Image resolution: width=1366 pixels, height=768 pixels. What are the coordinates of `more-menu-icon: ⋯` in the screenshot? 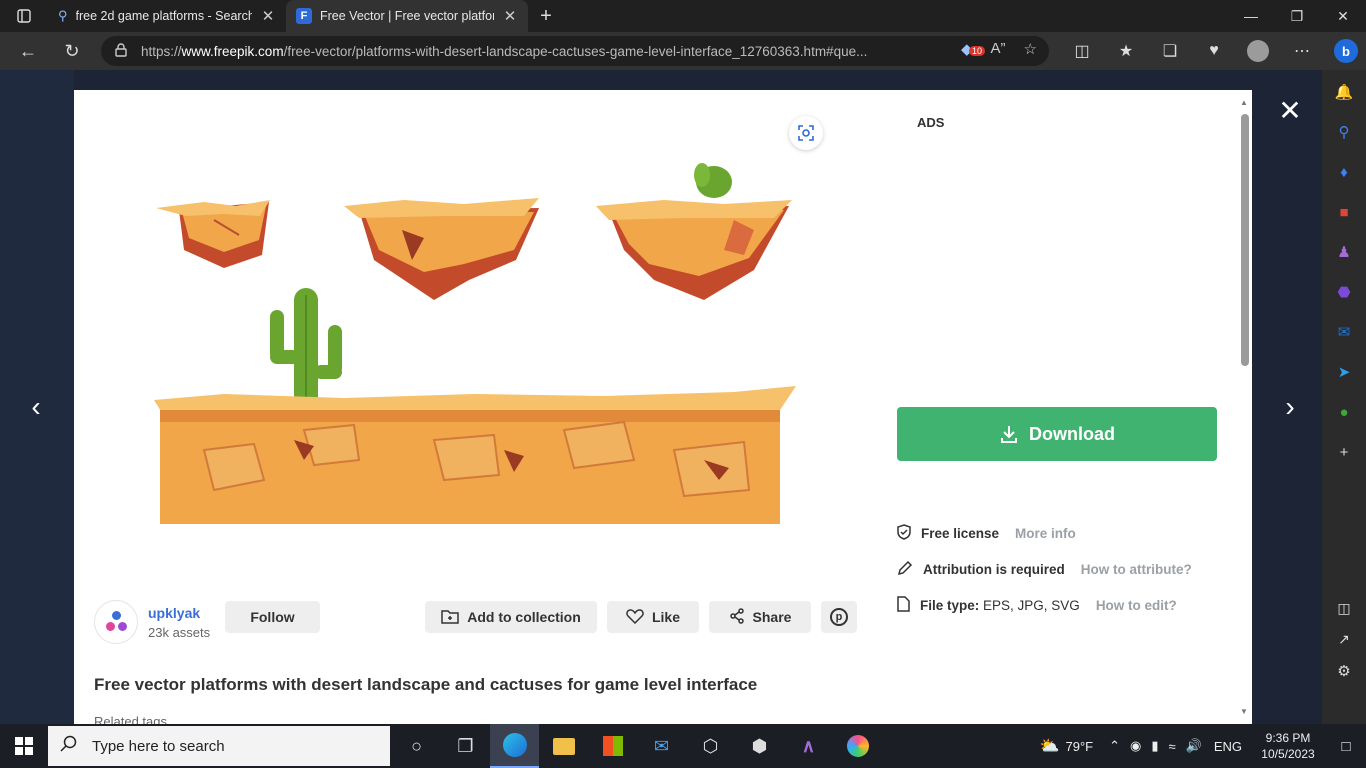 It's located at (1302, 51).